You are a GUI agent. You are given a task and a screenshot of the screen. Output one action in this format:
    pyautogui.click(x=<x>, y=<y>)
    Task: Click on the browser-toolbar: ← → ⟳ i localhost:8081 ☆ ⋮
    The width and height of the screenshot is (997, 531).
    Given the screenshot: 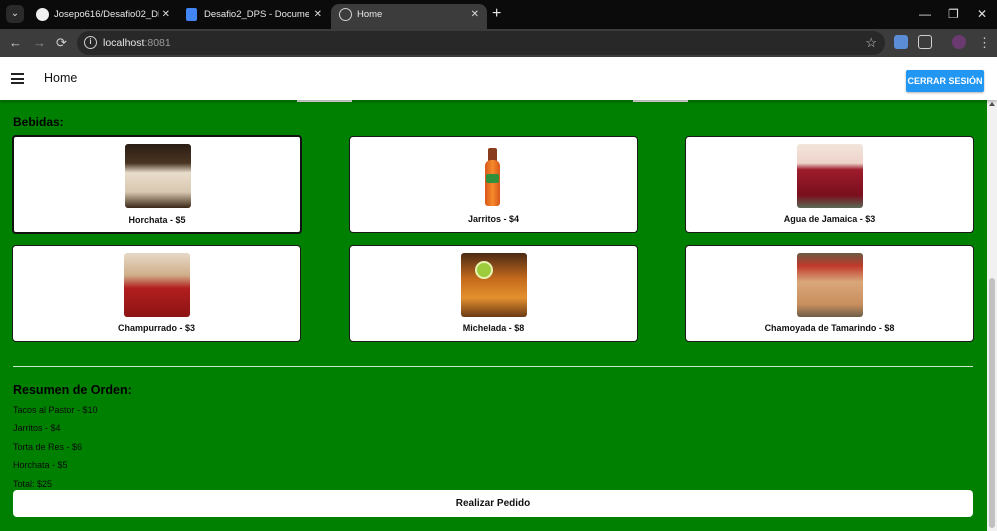 What is the action you would take?
    pyautogui.click(x=498, y=43)
    